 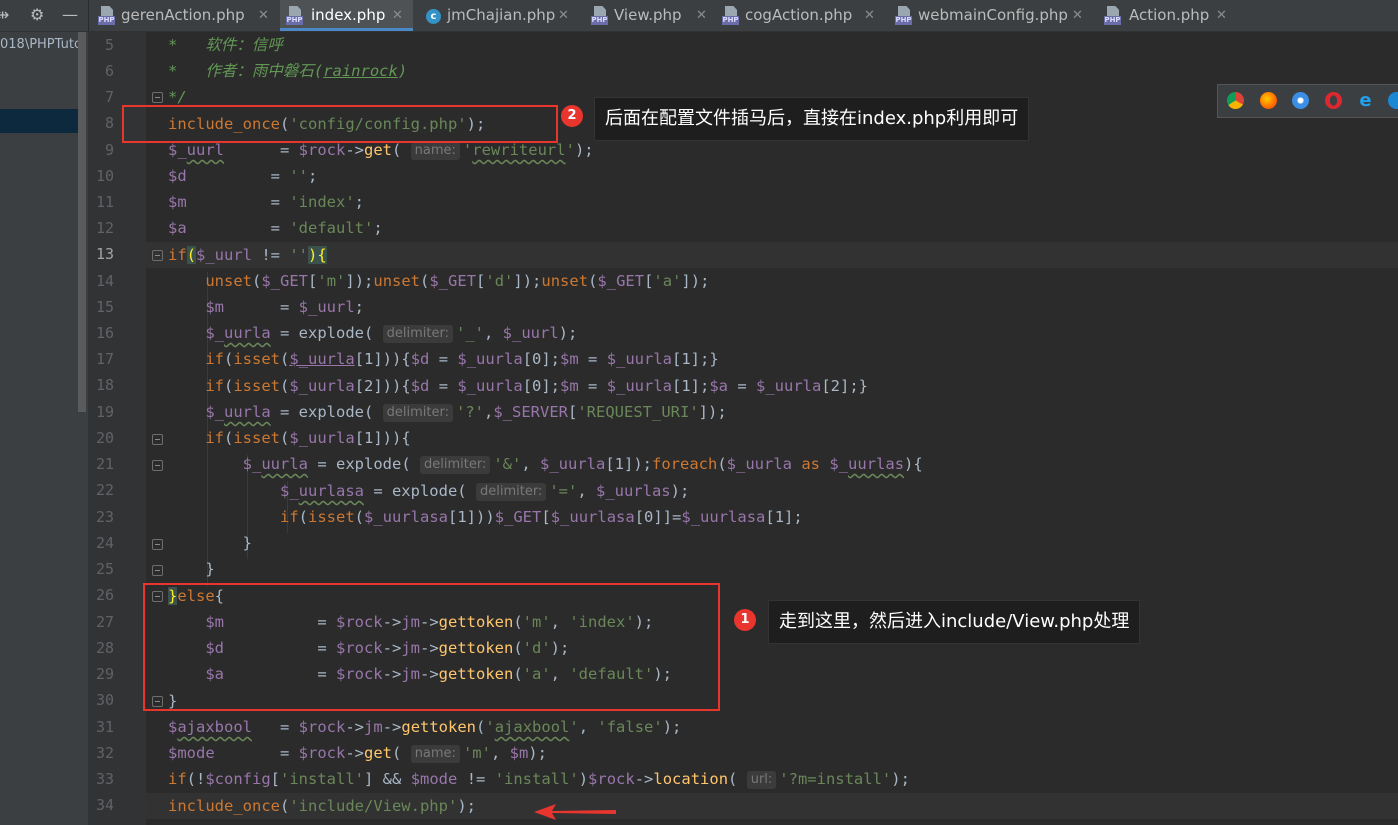 What do you see at coordinates (431, 647) in the screenshot?
I see `highlight-box-else-block` at bounding box center [431, 647].